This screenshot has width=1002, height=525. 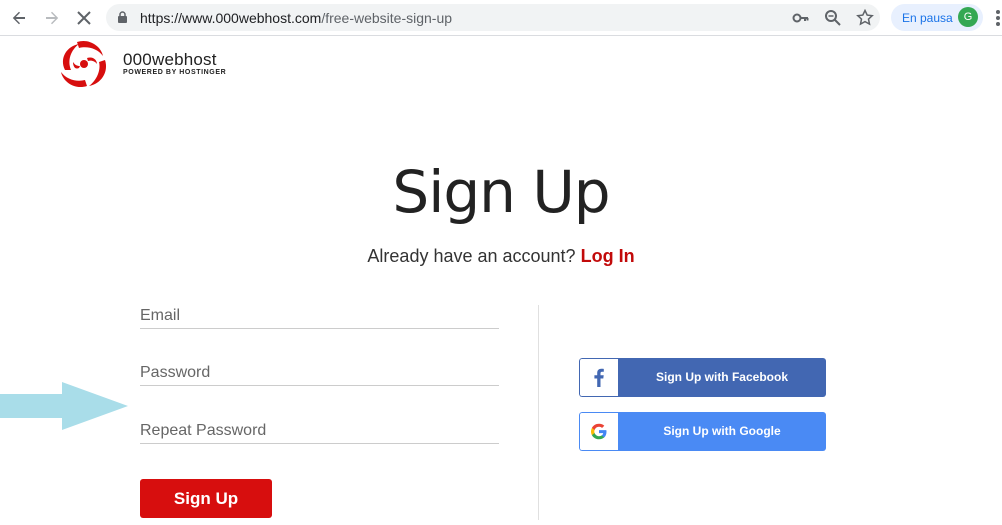 I want to click on facebook-button-label: Sign Up with Facebook, so click(x=722, y=377).